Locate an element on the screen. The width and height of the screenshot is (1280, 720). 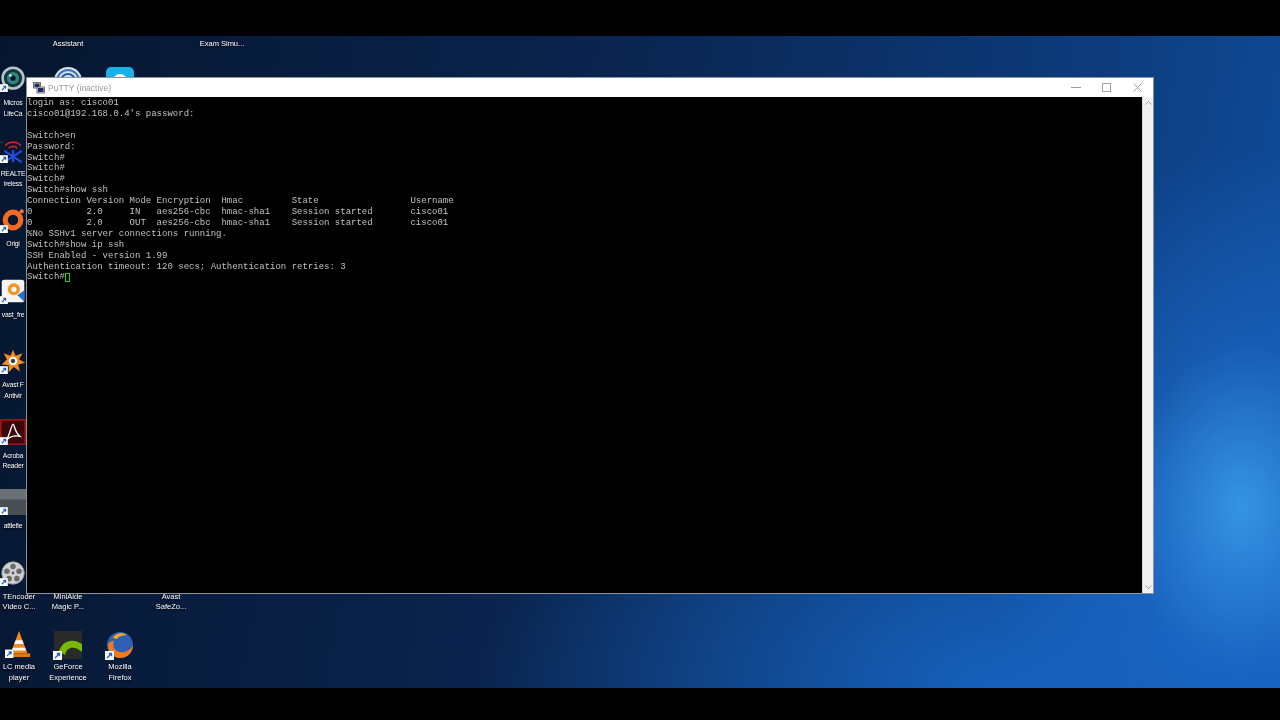
maximize-icon is located at coordinates (1106, 87).